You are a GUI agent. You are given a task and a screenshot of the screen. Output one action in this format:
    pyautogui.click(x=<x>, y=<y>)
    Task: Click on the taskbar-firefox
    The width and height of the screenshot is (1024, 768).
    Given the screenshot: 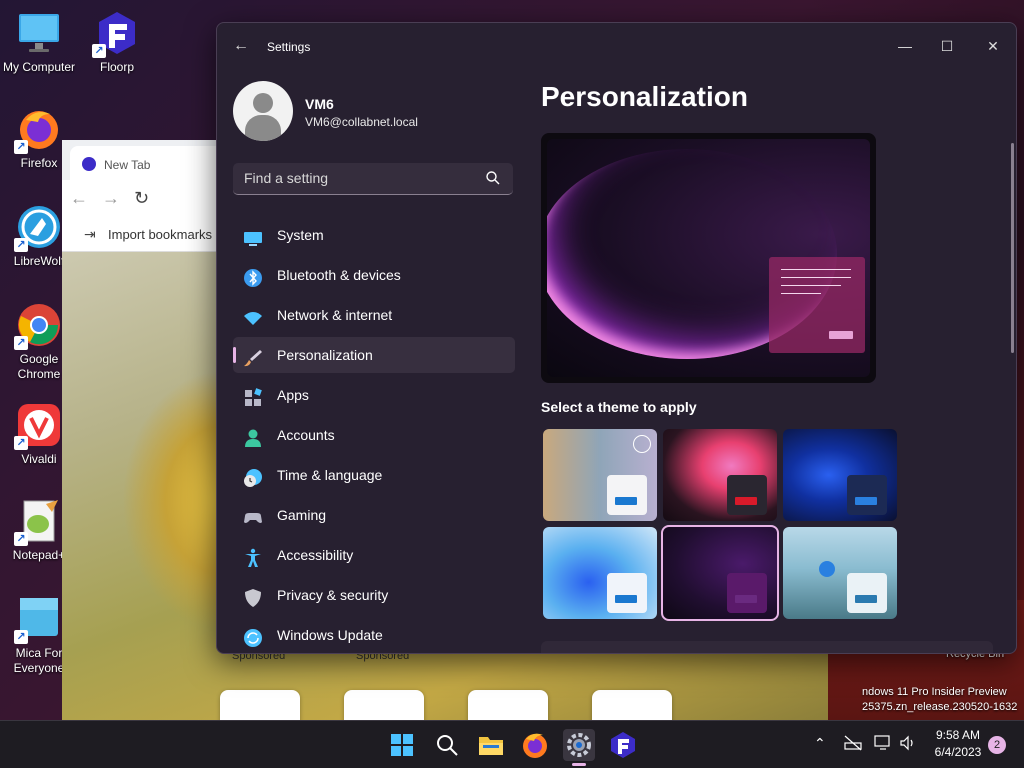 What is the action you would take?
    pyautogui.click(x=535, y=745)
    